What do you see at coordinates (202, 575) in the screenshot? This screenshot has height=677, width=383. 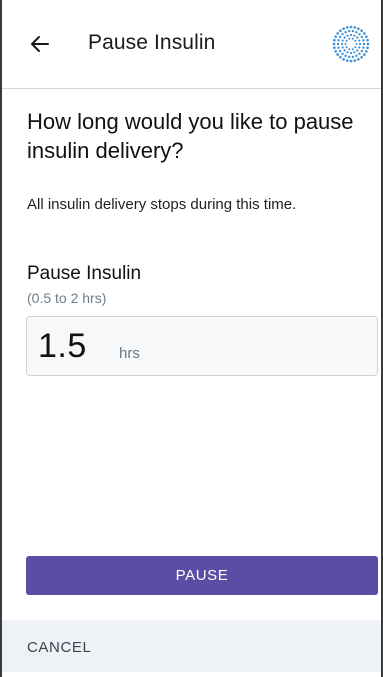 I see `pause-button: PAUSE` at bounding box center [202, 575].